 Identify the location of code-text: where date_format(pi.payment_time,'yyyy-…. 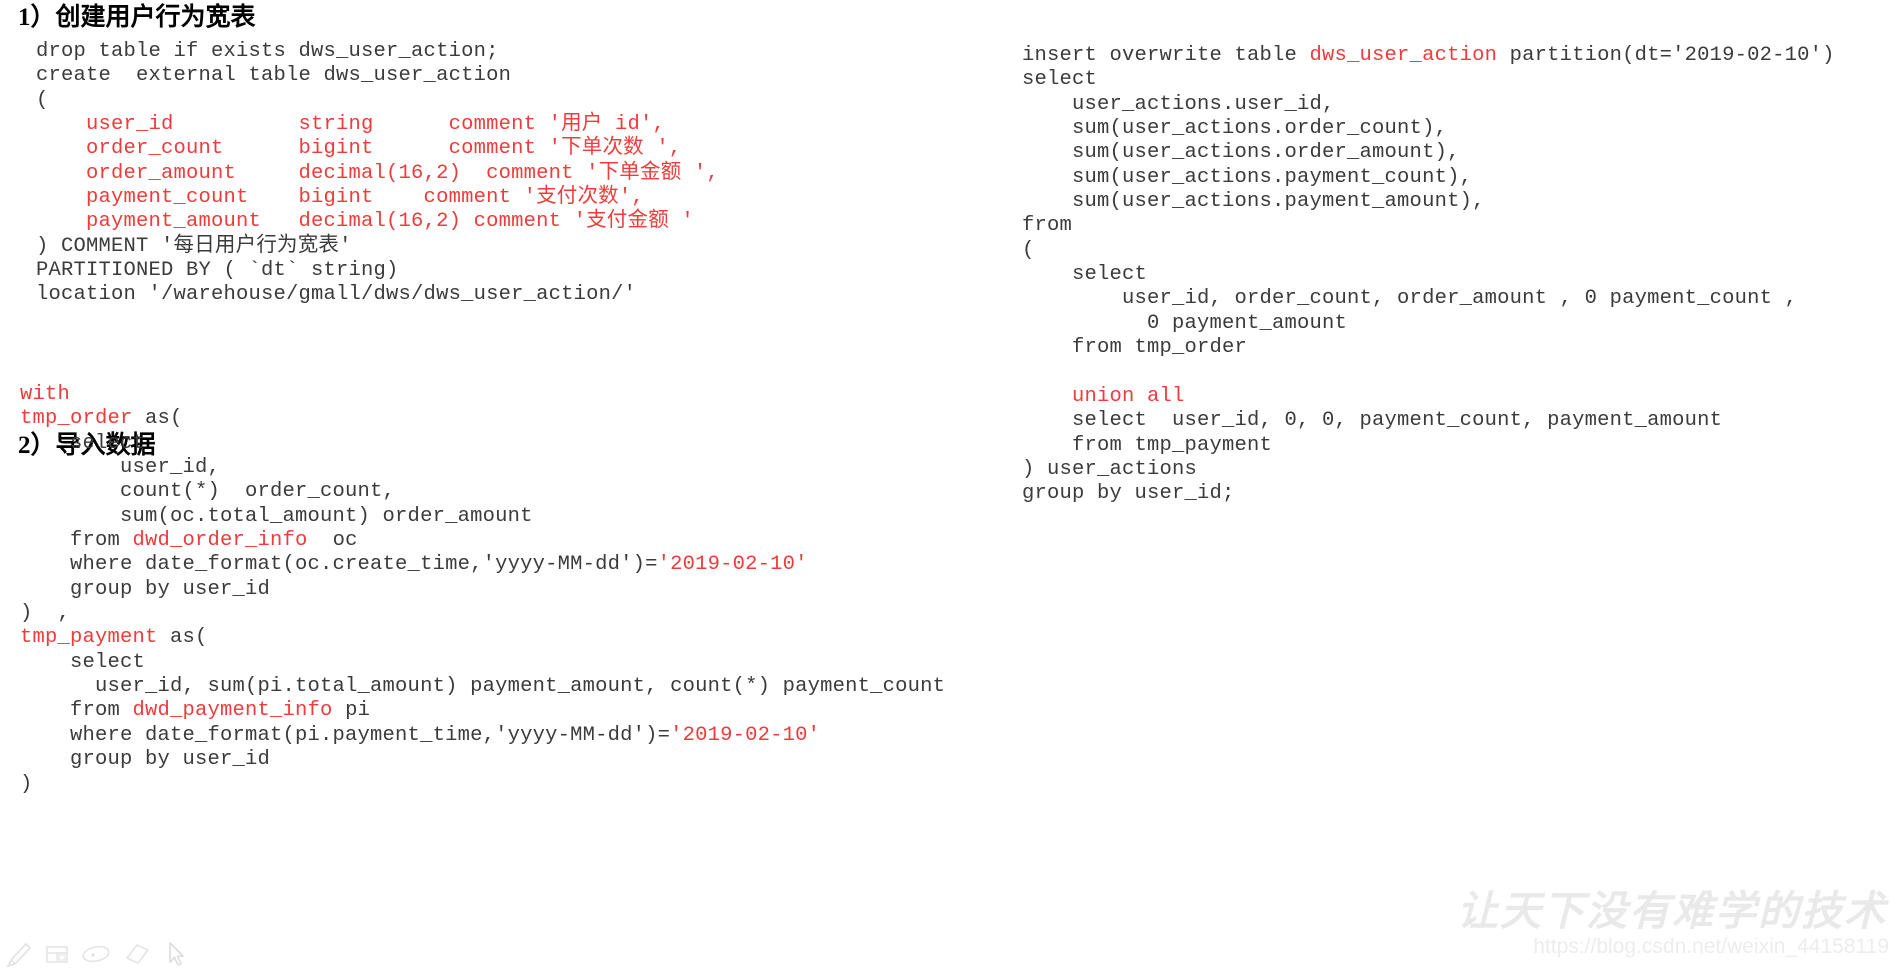
(345, 735).